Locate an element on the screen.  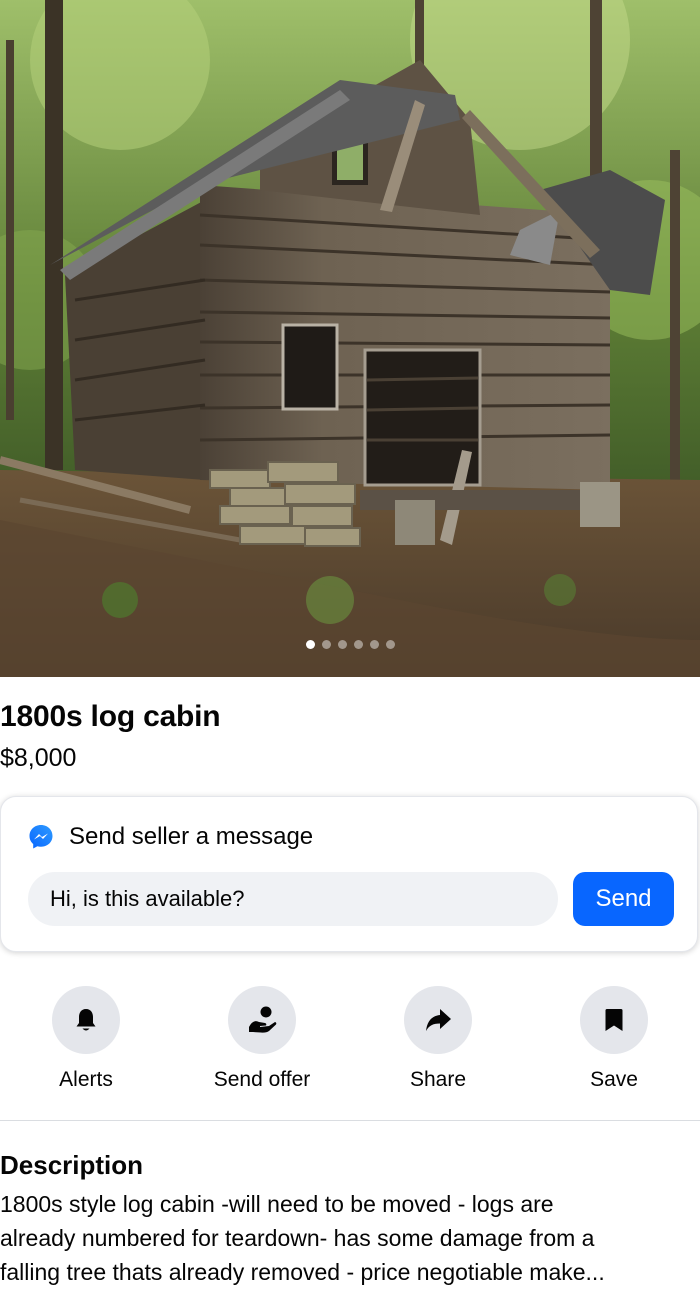
action-row: Alerts Send offer Share Save is located at coordinates (350, 1041).